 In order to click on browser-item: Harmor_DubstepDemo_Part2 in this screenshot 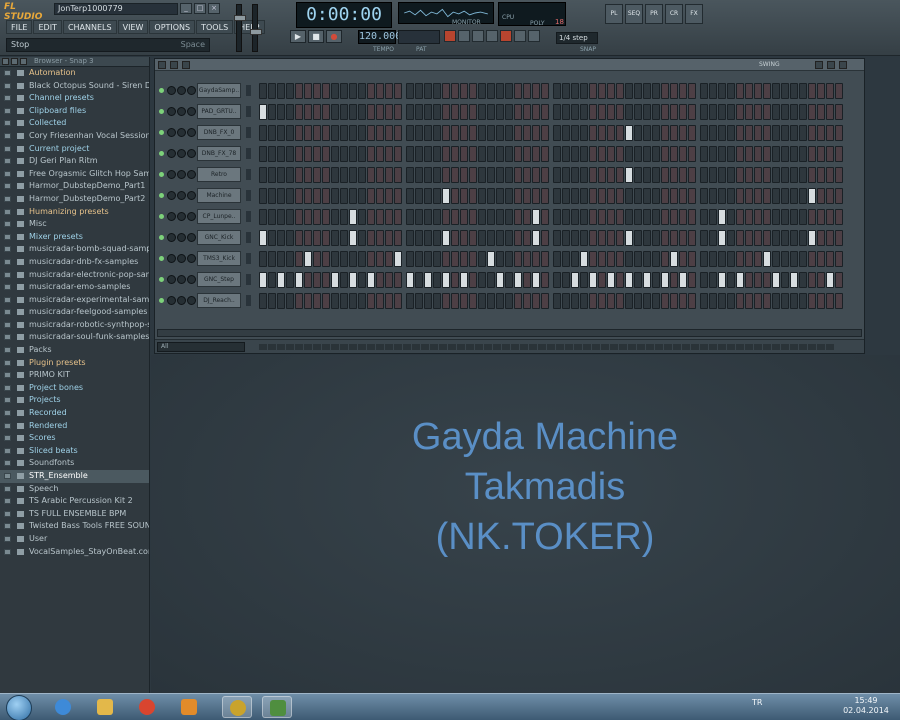, I will do `click(74, 199)`.